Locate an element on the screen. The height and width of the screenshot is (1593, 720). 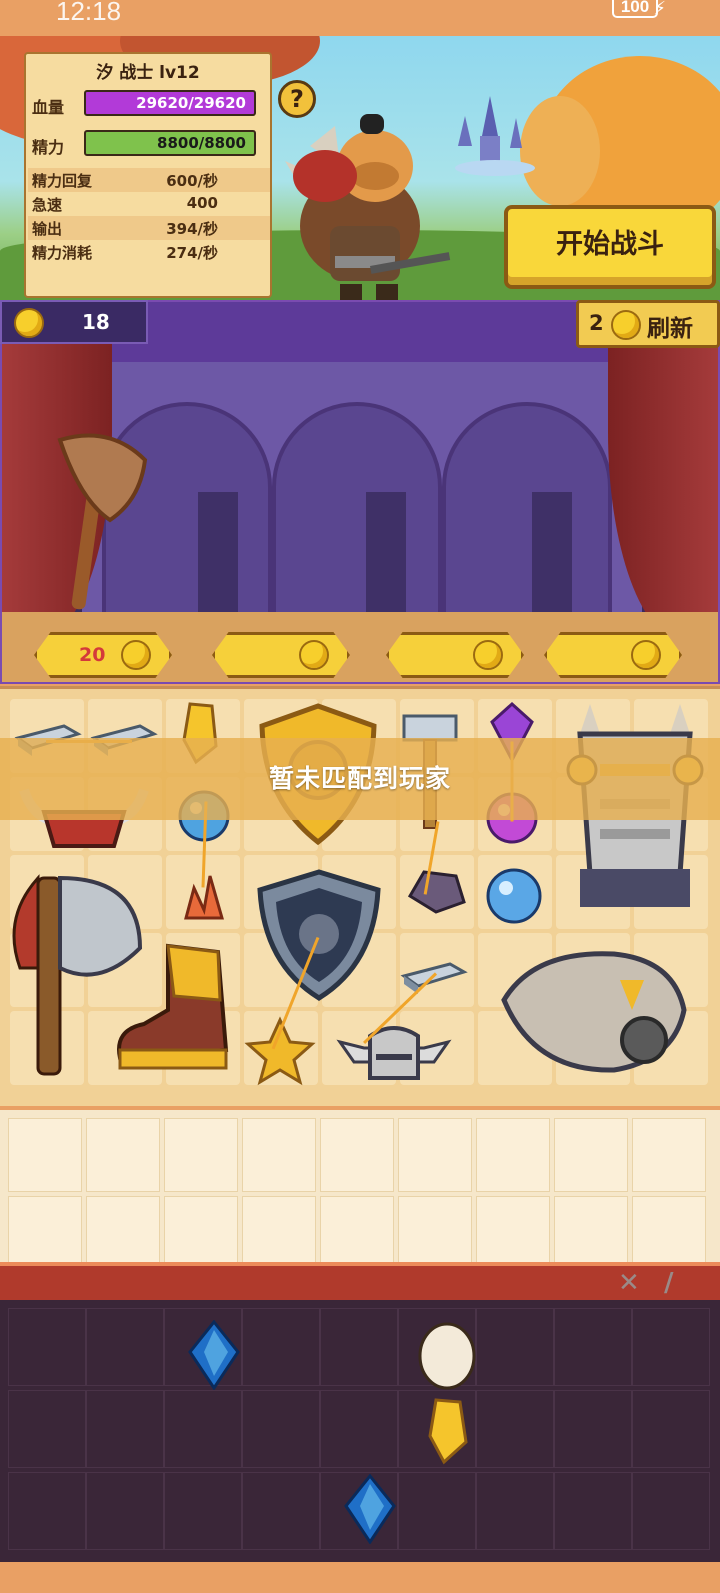
sapphire-orb-icon is located at coordinates (514, 896).